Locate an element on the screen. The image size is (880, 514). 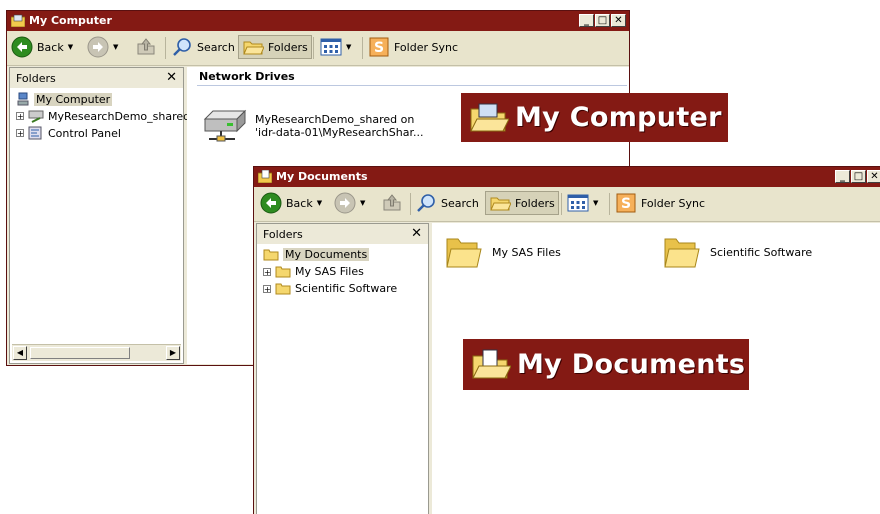
tree-item-scientific-software: + Scientific Software is located at coordinates (330, 288).